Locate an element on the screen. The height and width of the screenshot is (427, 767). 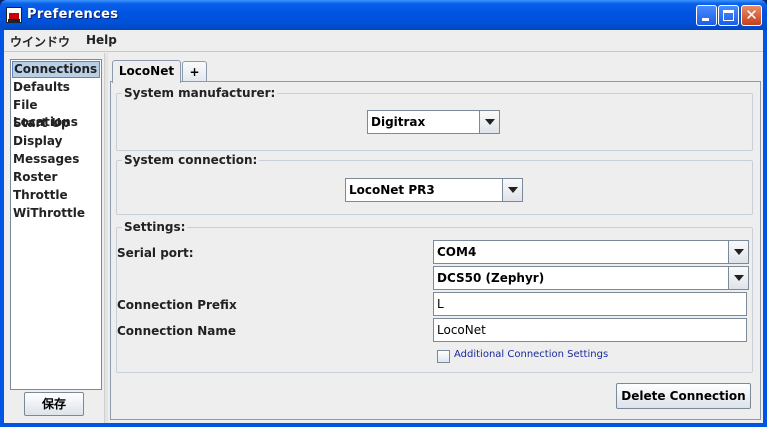
close-button: ✕ is located at coordinates (751, 15).